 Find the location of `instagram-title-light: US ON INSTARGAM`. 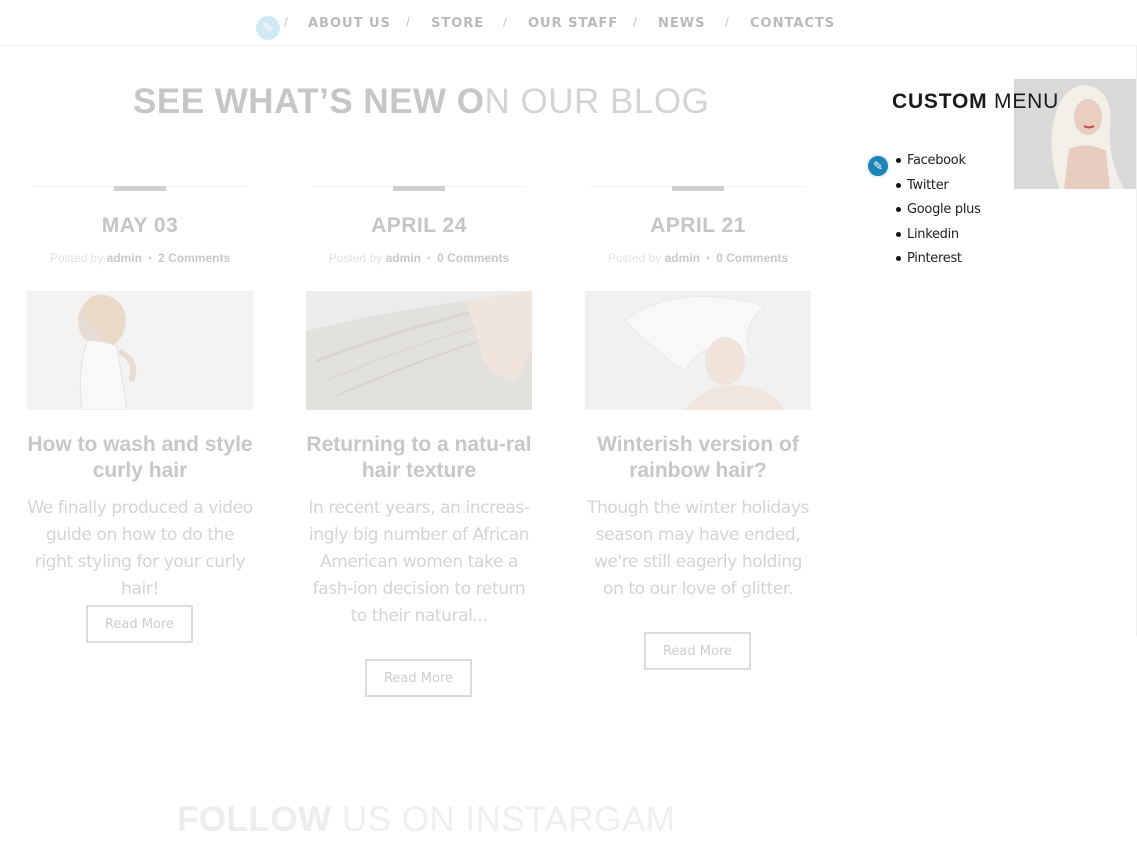

instagram-title-light: US ON INSTARGAM is located at coordinates (503, 819).